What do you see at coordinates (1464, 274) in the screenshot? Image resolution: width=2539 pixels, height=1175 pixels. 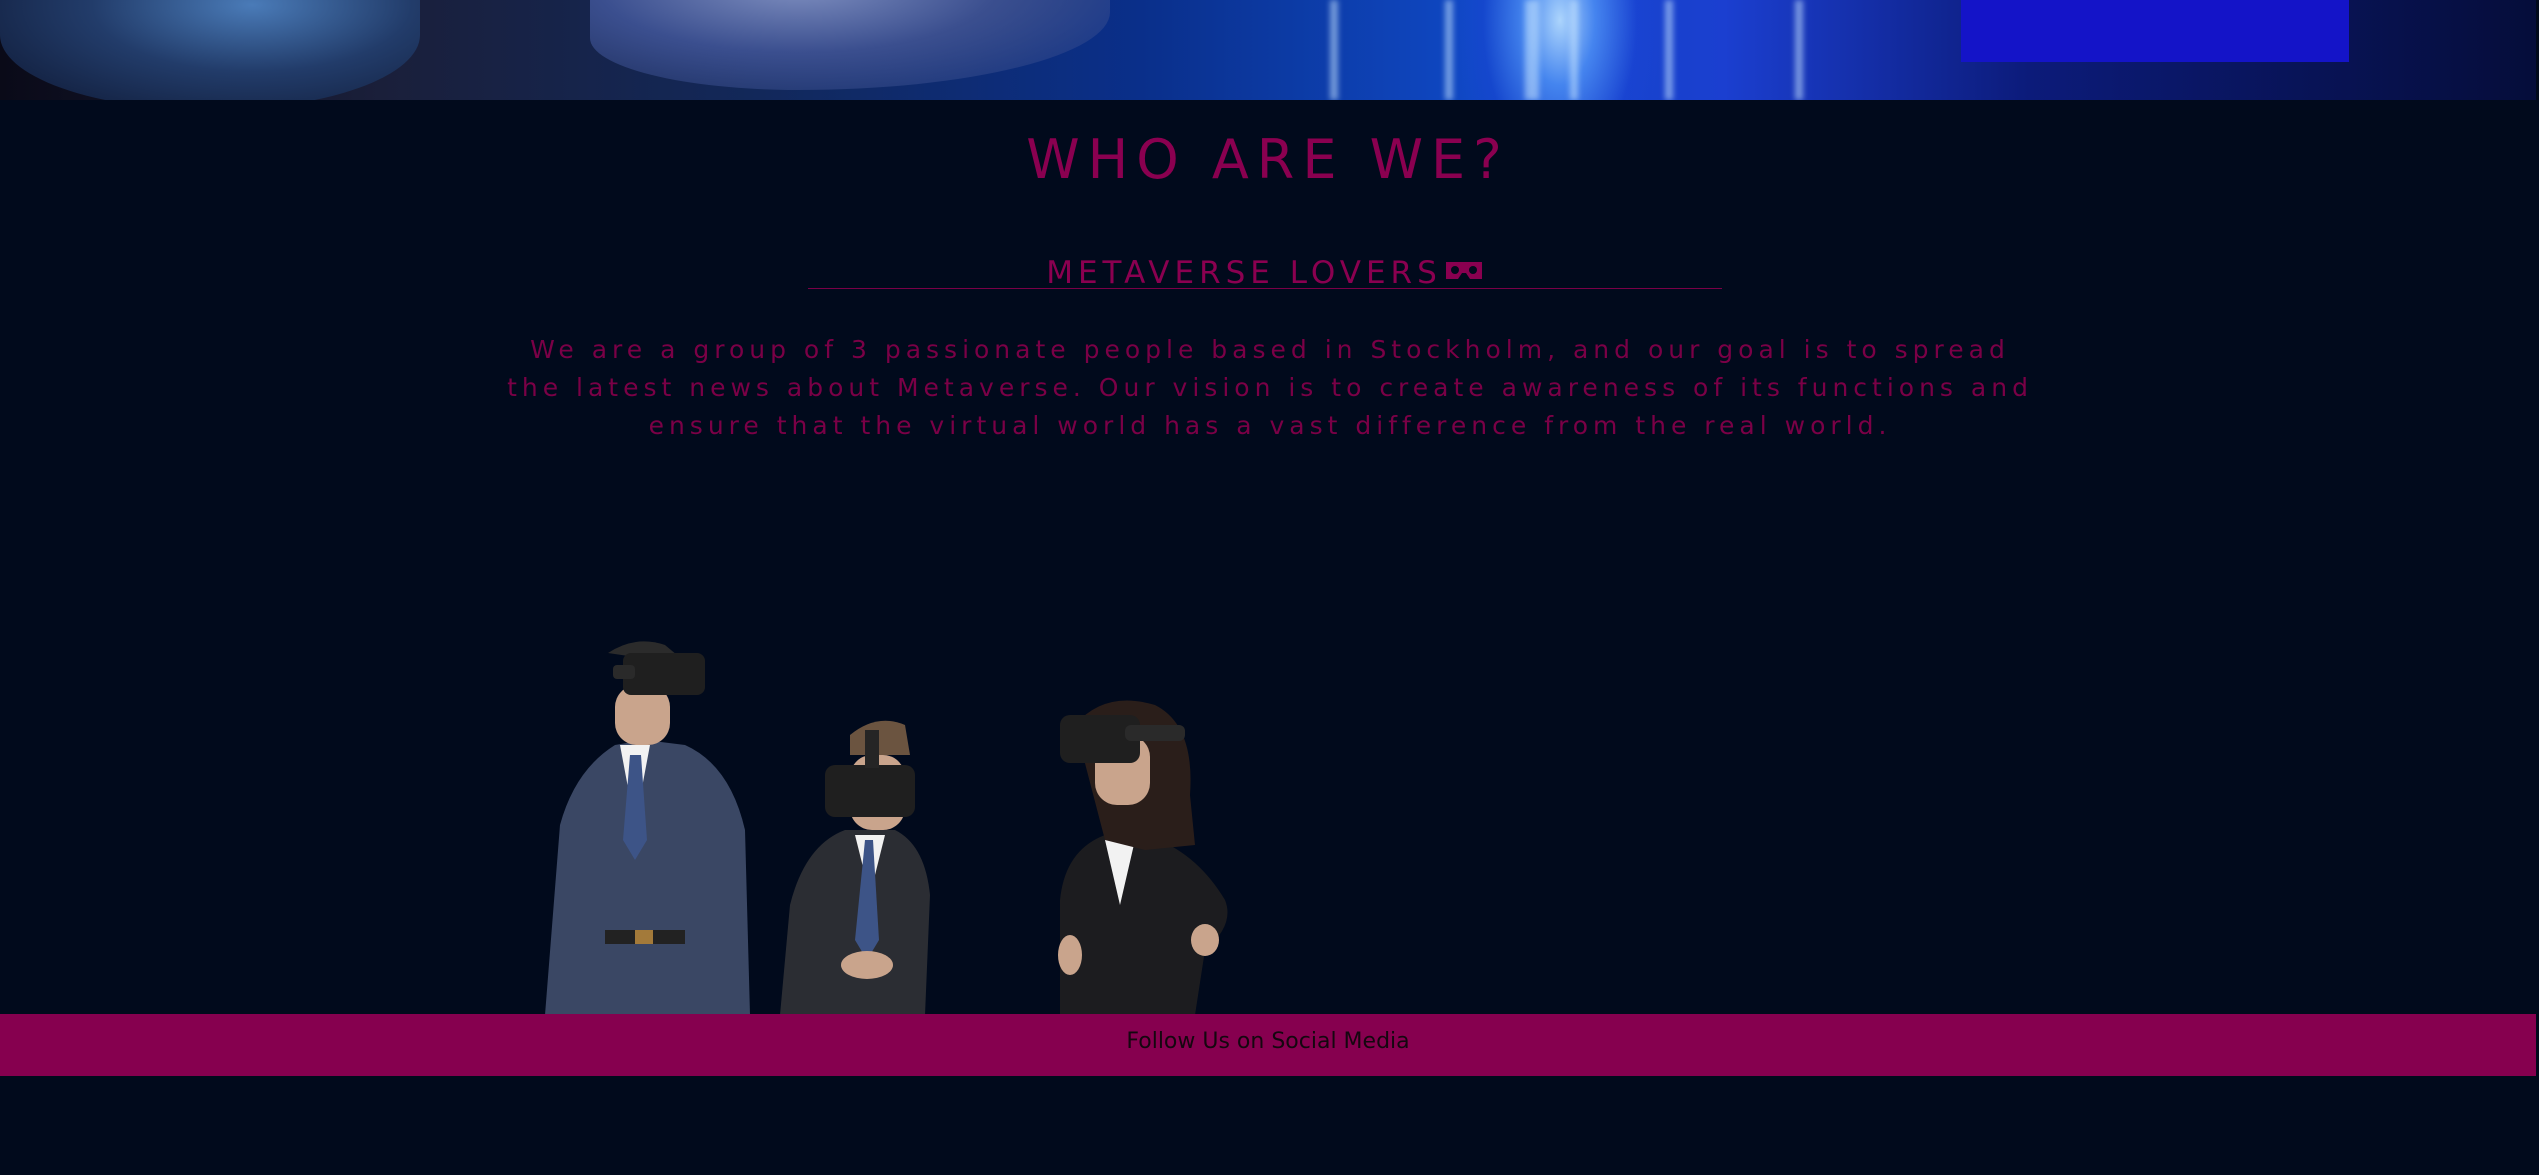 I see `vr-headset-icon` at bounding box center [1464, 274].